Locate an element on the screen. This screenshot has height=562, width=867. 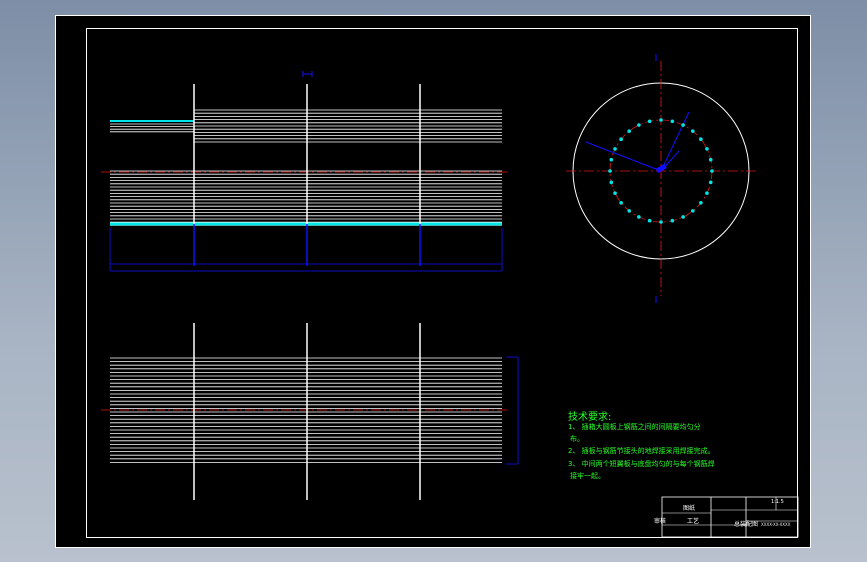
title-block-name: 图纸 is located at coordinates (689, 508).